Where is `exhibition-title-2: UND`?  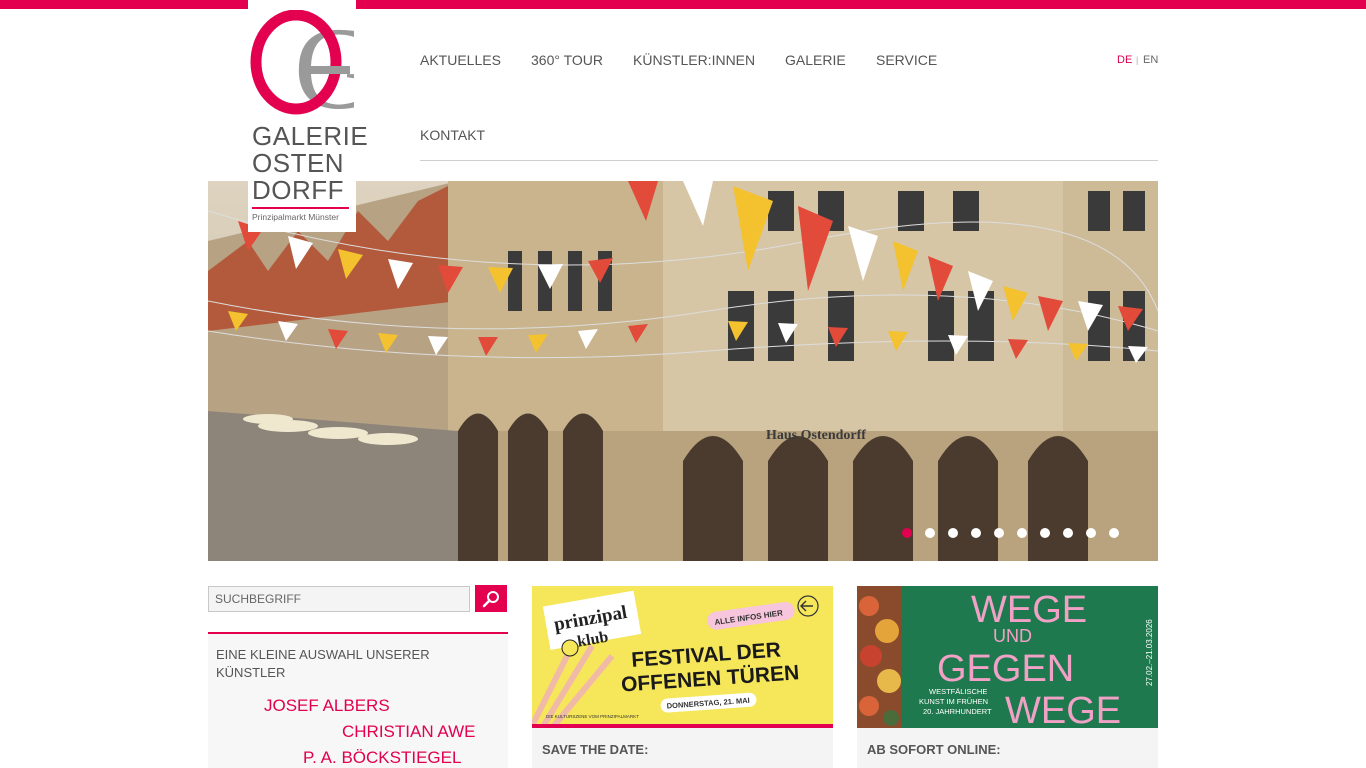 exhibition-title-2: UND is located at coordinates (1012, 636).